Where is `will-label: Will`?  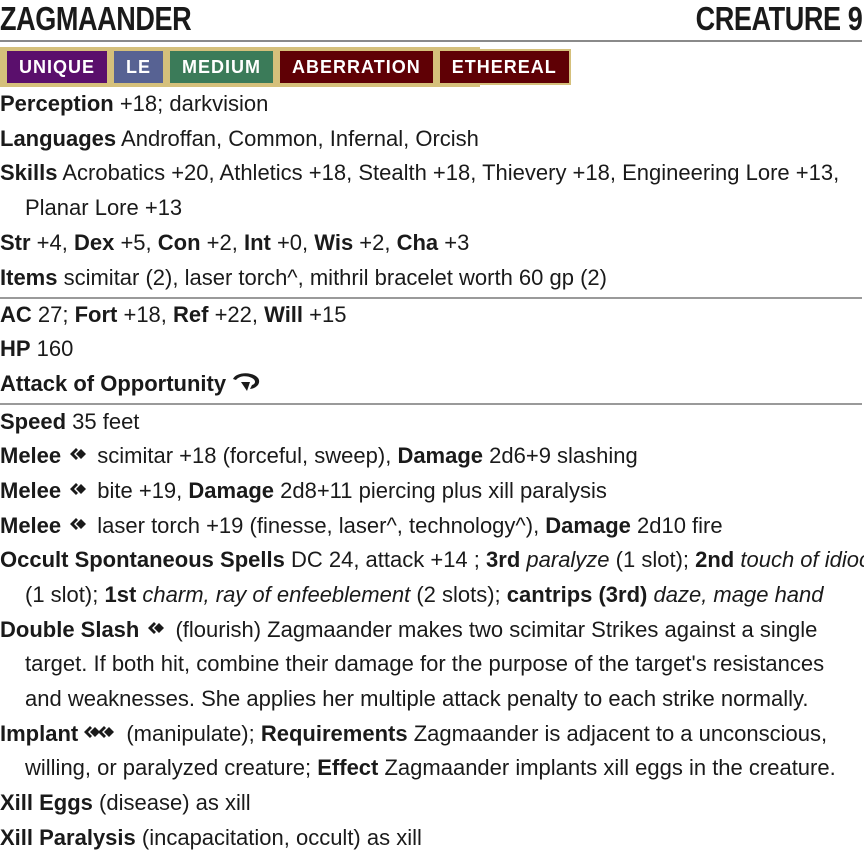
will-label: Will is located at coordinates (284, 314).